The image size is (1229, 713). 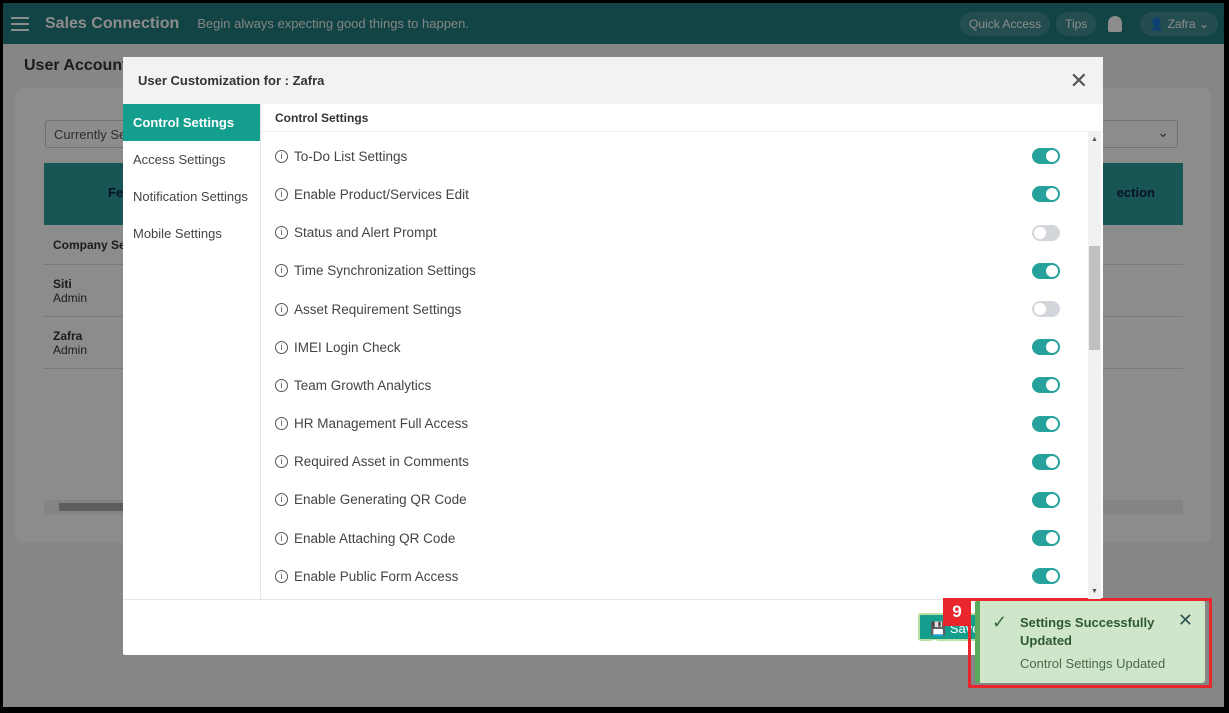 What do you see at coordinates (365, 233) in the screenshot?
I see `setting-label: Status and Alert Prompt` at bounding box center [365, 233].